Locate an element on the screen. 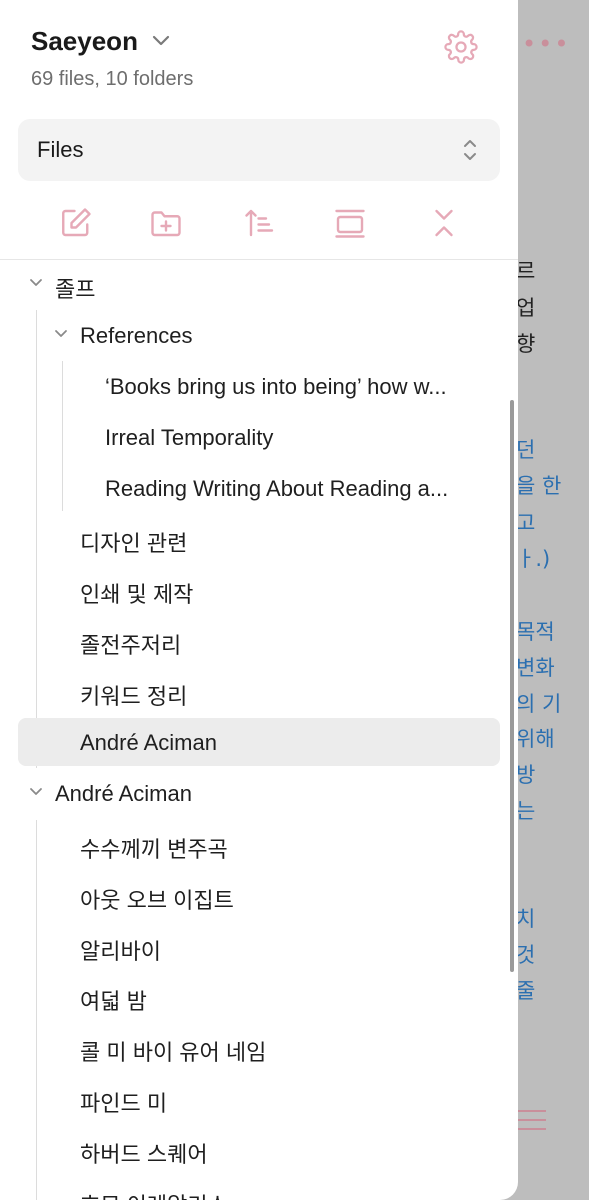 This screenshot has height=1200, width=589. editor-link-fragment: 줄 is located at coordinates (526, 991).